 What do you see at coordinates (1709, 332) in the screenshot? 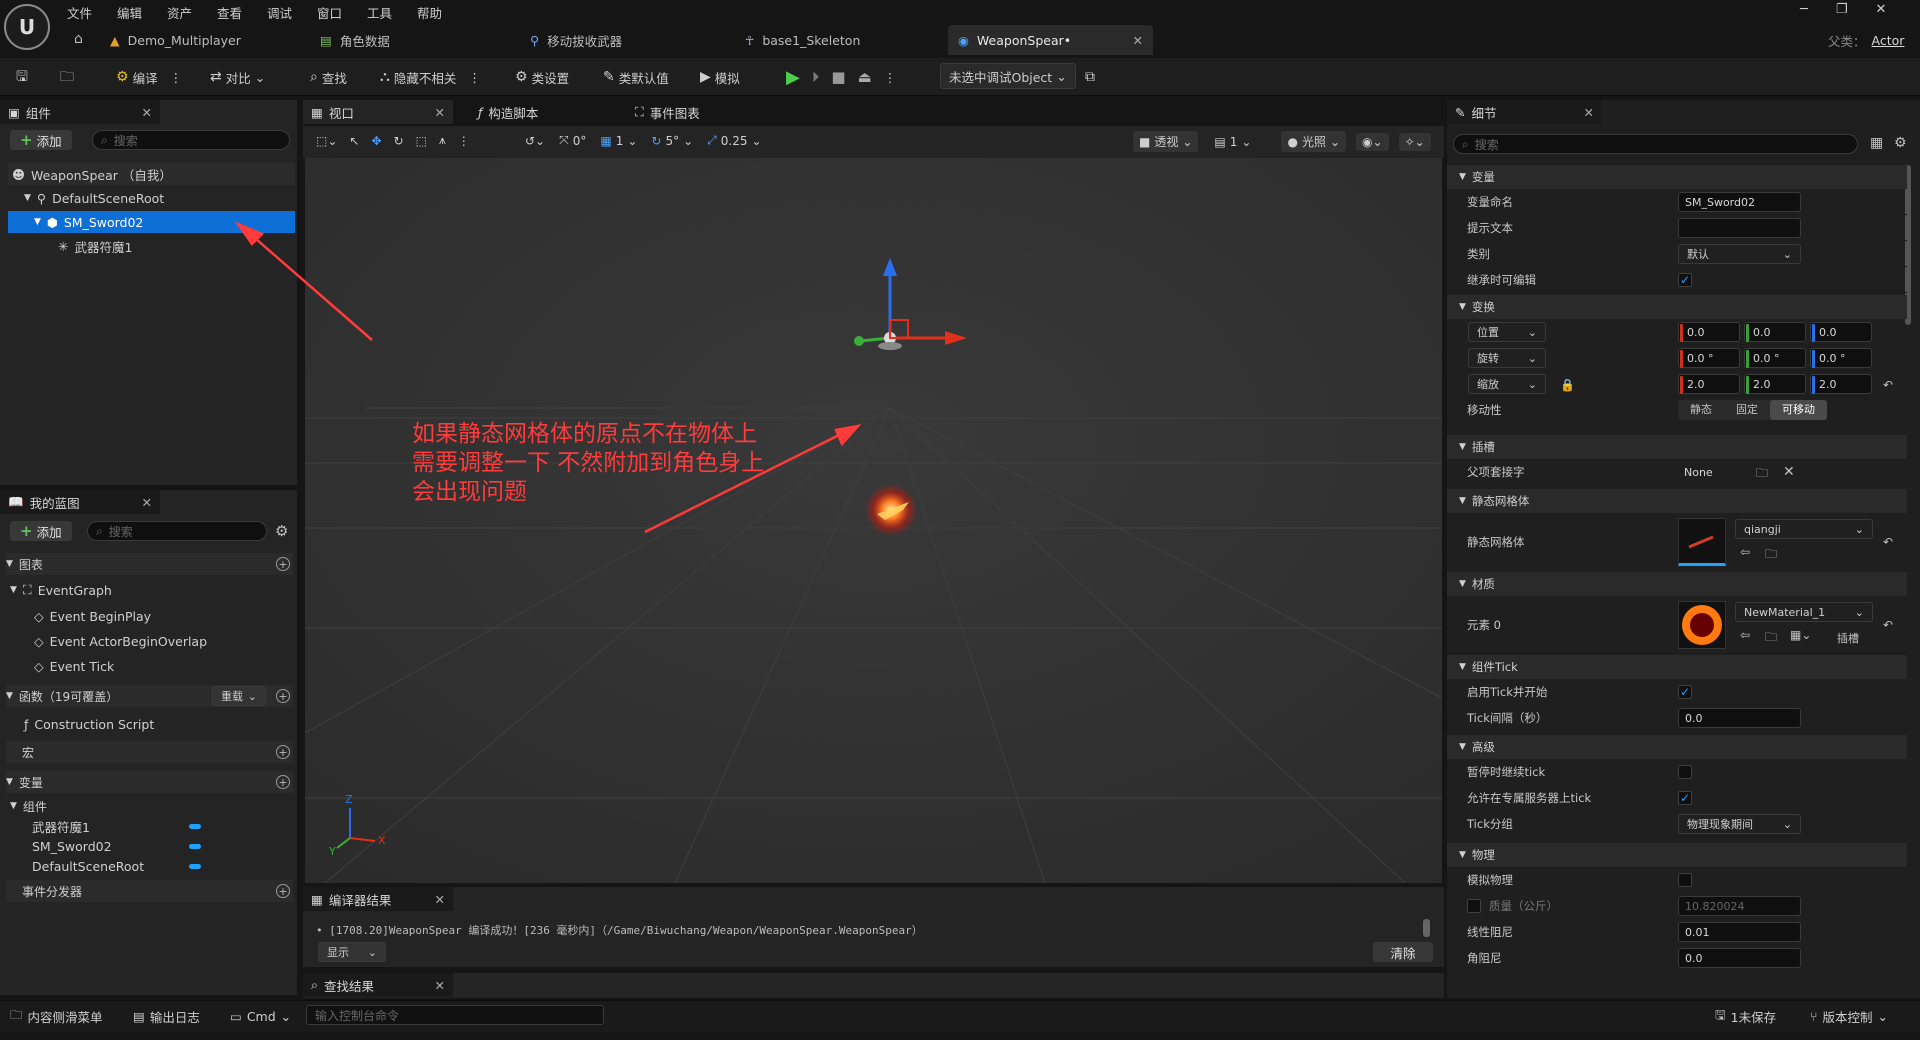
I see `location-x-input: 0.0` at bounding box center [1709, 332].